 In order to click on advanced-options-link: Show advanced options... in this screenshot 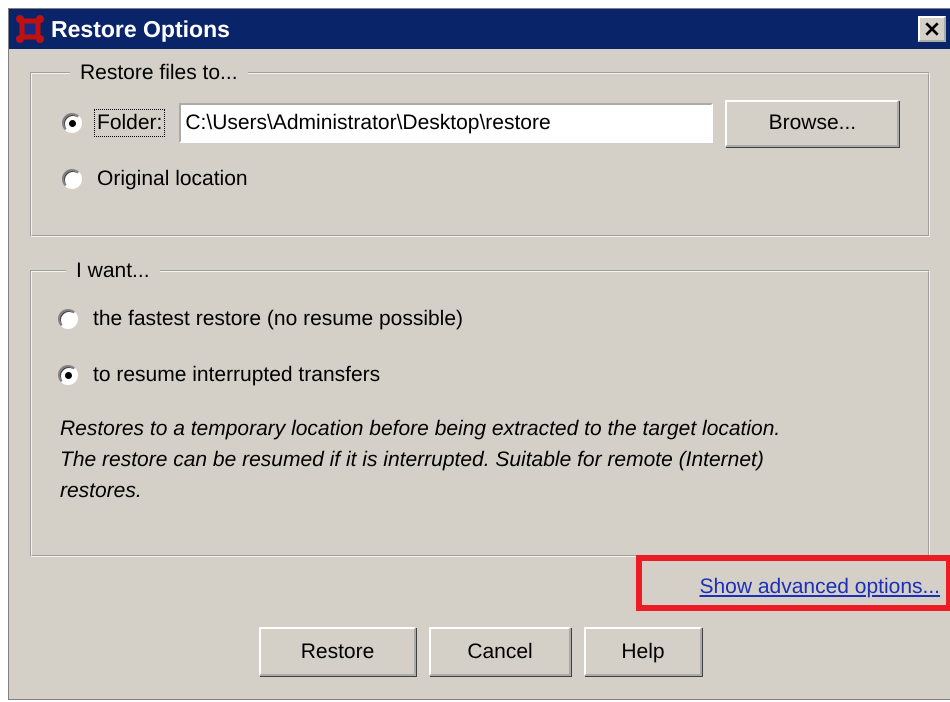, I will do `click(820, 587)`.